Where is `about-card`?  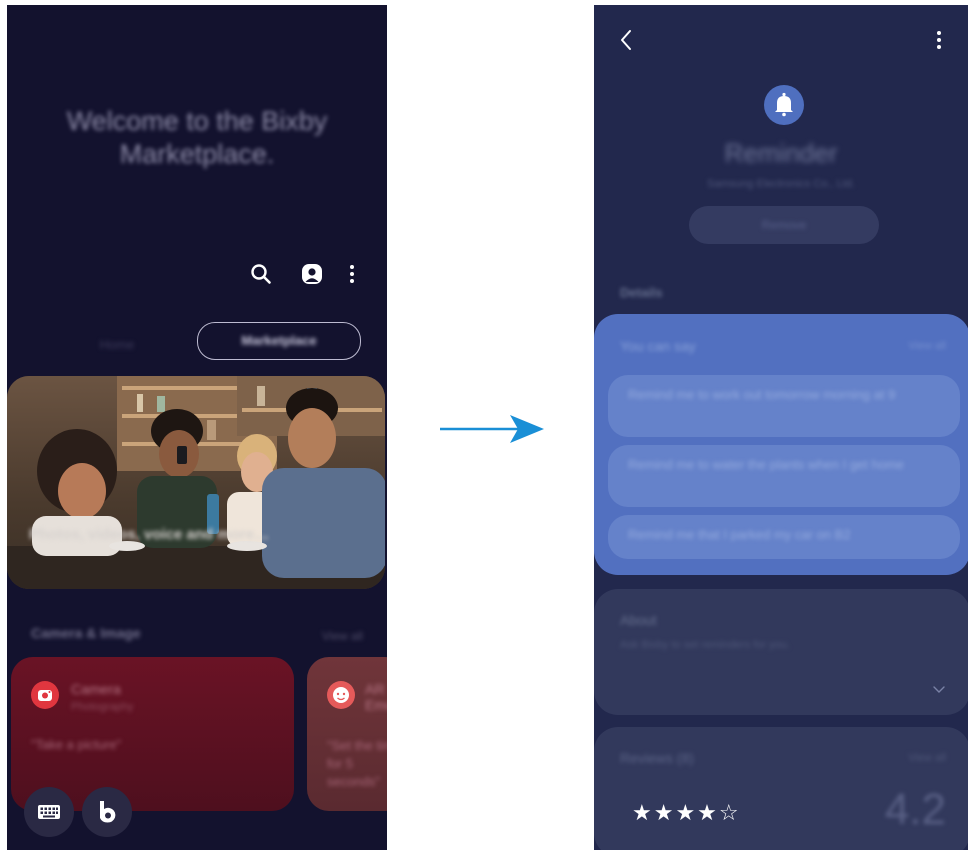 about-card is located at coordinates (781, 652).